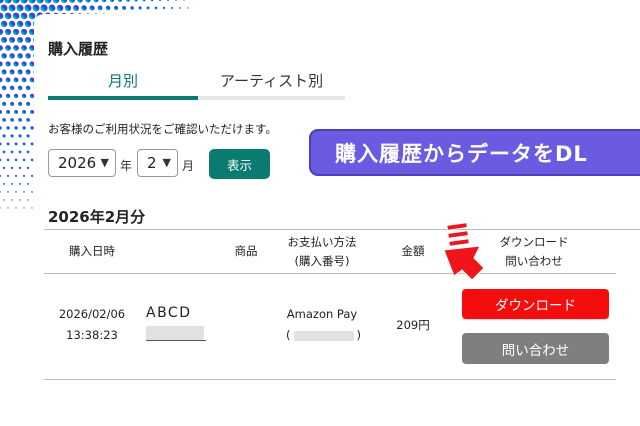  Describe the element at coordinates (342, 229) in the screenshot. I see `table-top-divider` at that location.